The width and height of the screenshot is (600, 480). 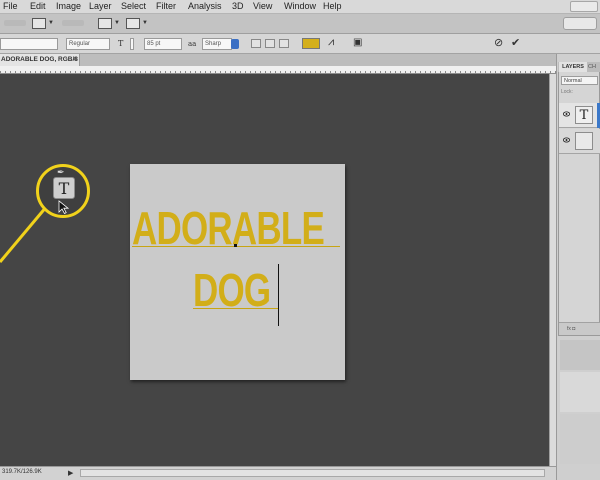 I want to click on zoom-level-button, so click(x=73, y=23).